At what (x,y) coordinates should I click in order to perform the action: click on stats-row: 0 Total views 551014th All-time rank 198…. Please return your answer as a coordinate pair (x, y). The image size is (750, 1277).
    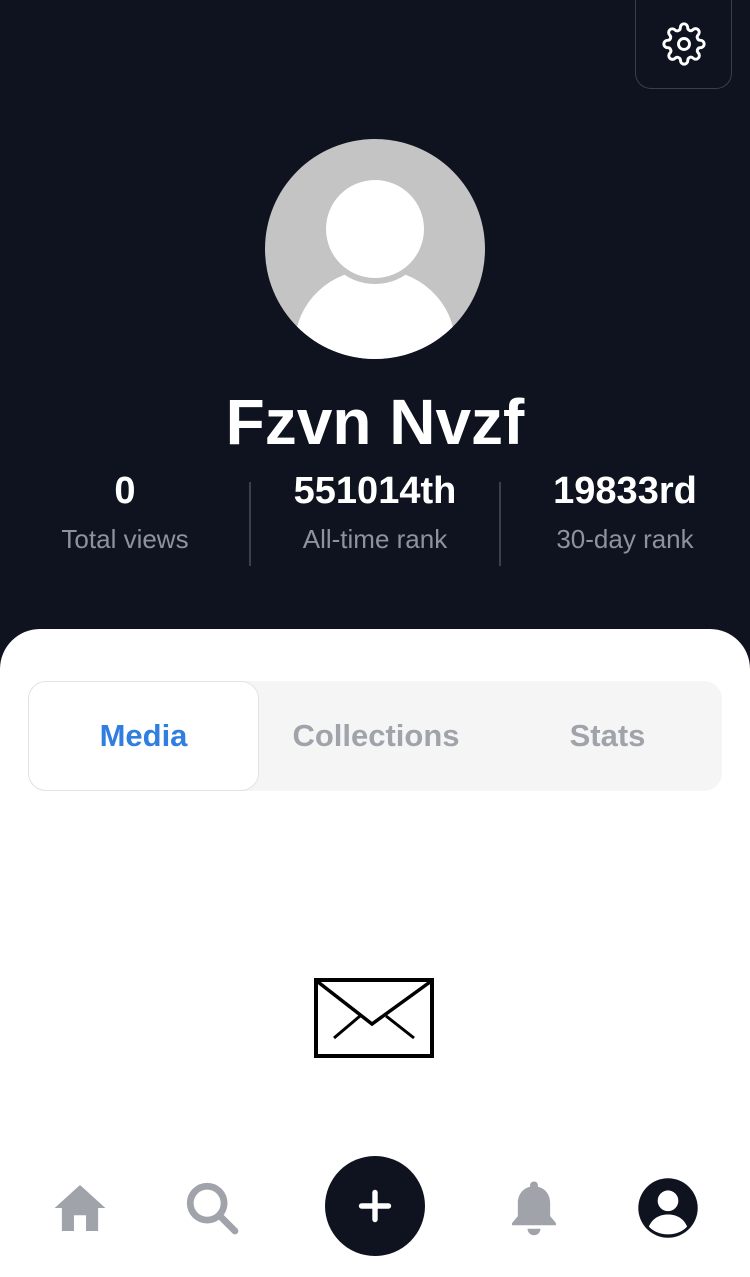
    Looking at the image, I should click on (375, 518).